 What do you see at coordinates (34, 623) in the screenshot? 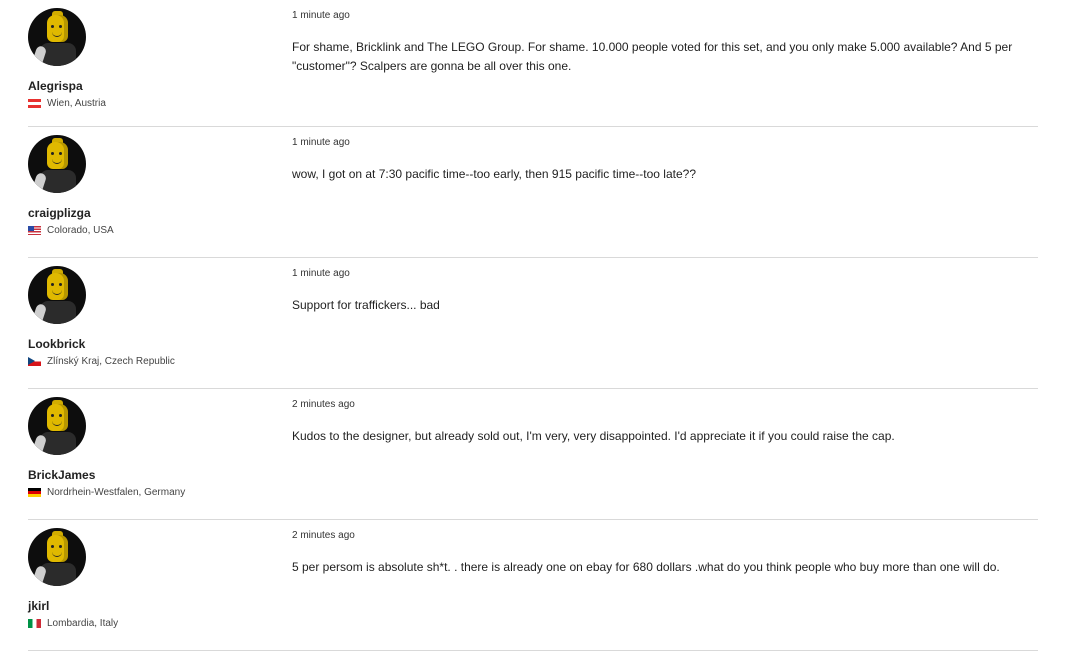
I see `italy-flag-icon` at bounding box center [34, 623].